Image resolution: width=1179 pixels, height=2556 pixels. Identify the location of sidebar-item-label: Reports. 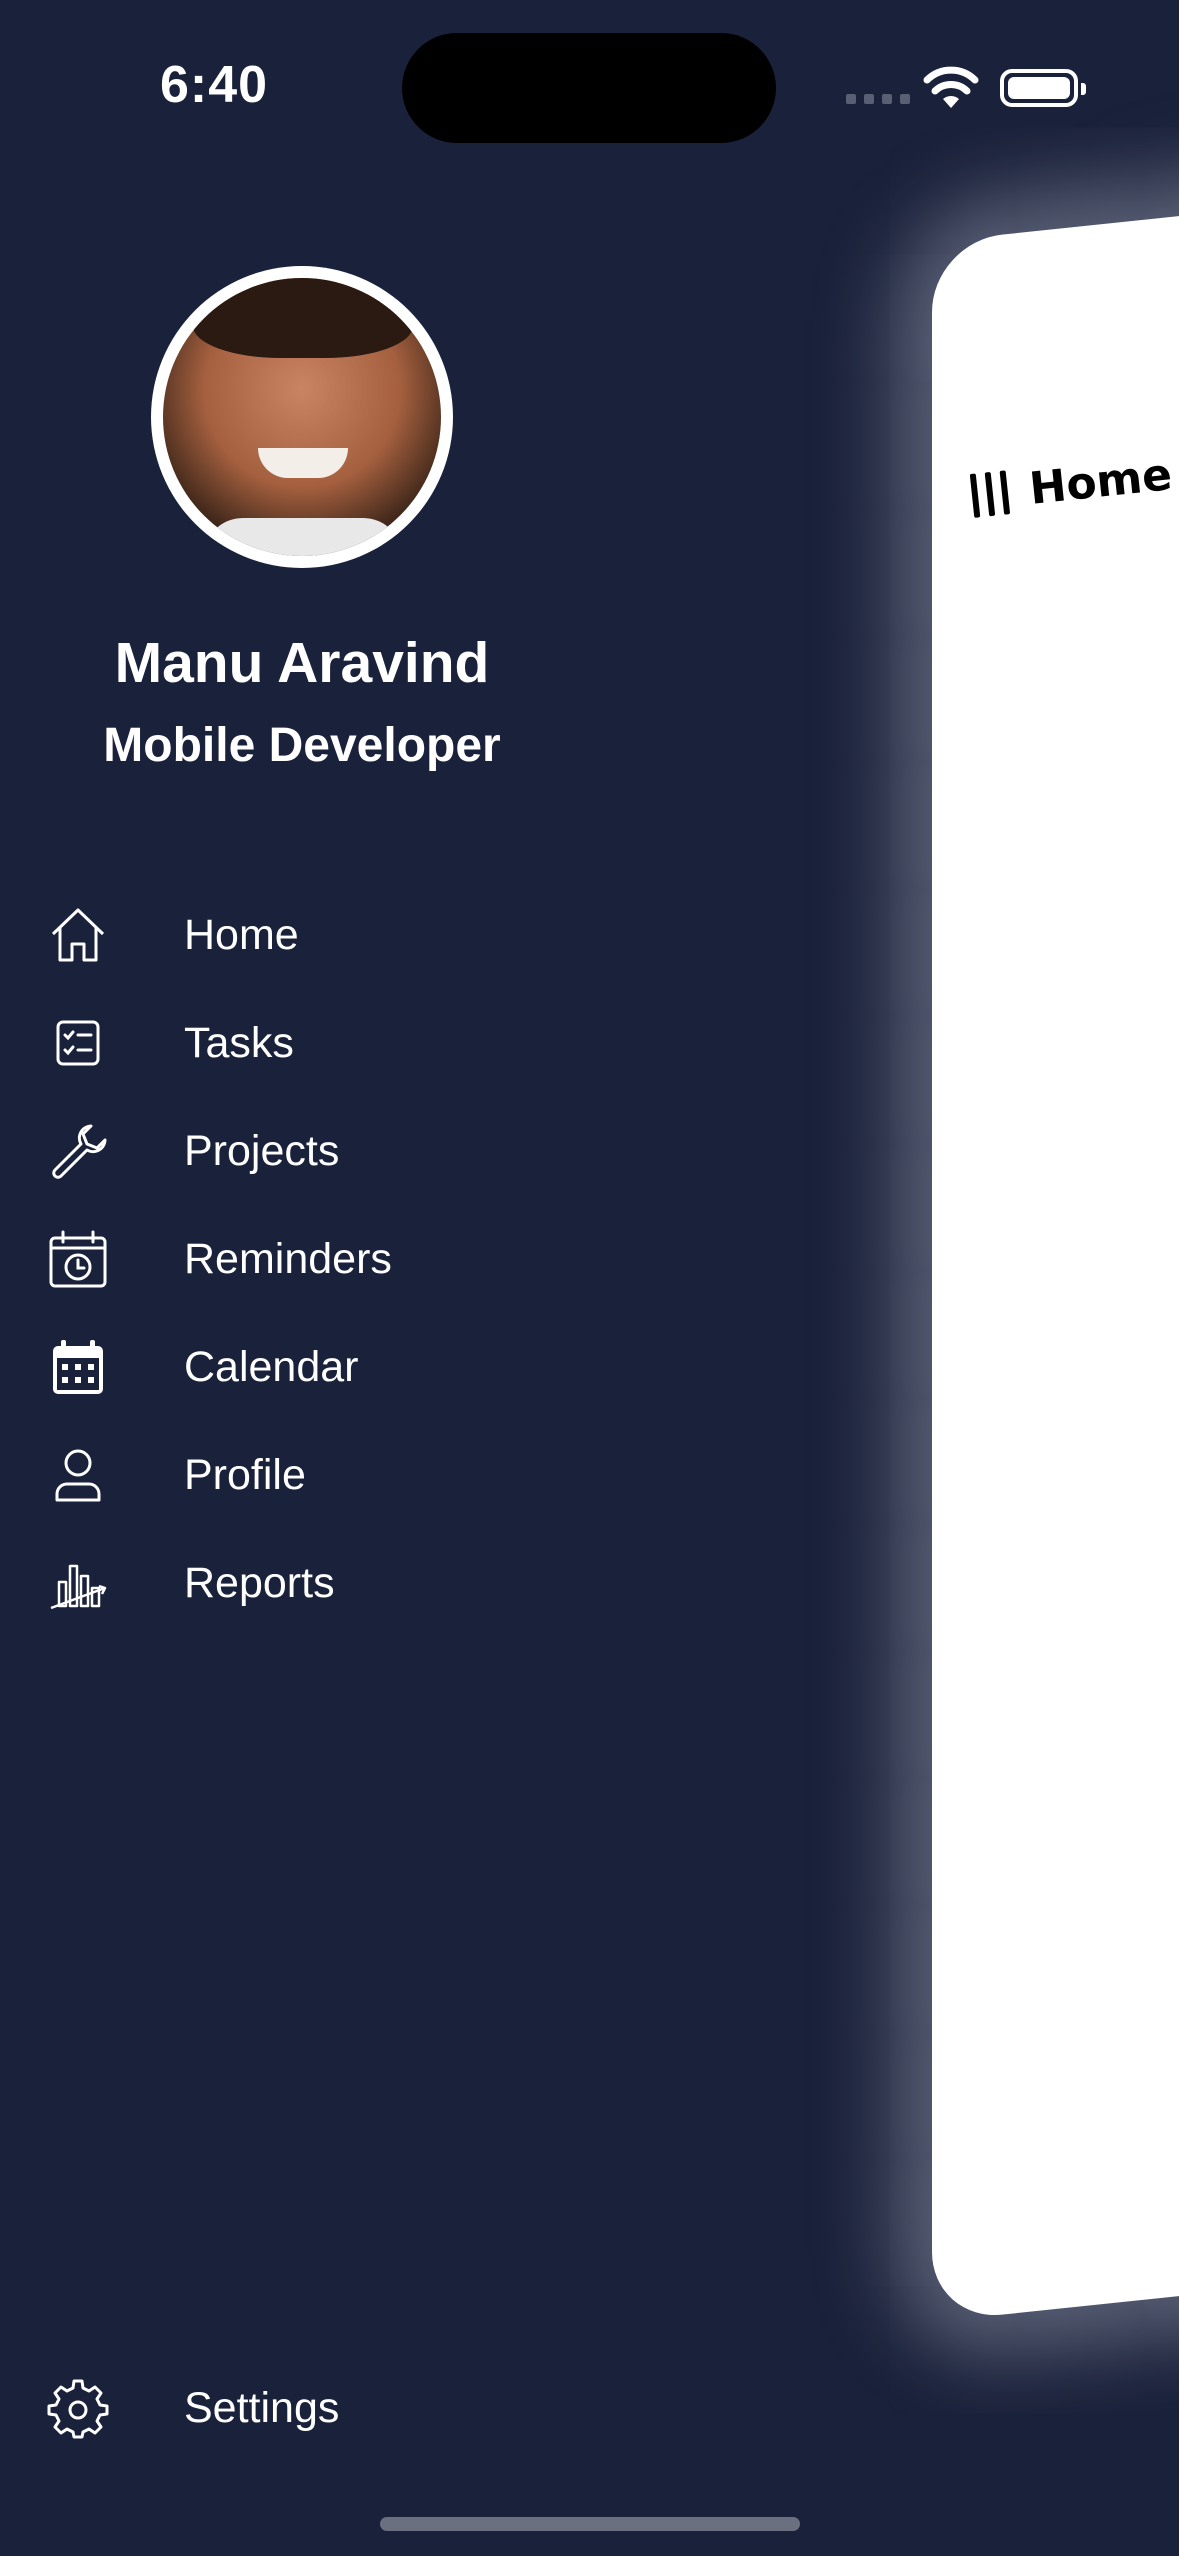
(259, 1582).